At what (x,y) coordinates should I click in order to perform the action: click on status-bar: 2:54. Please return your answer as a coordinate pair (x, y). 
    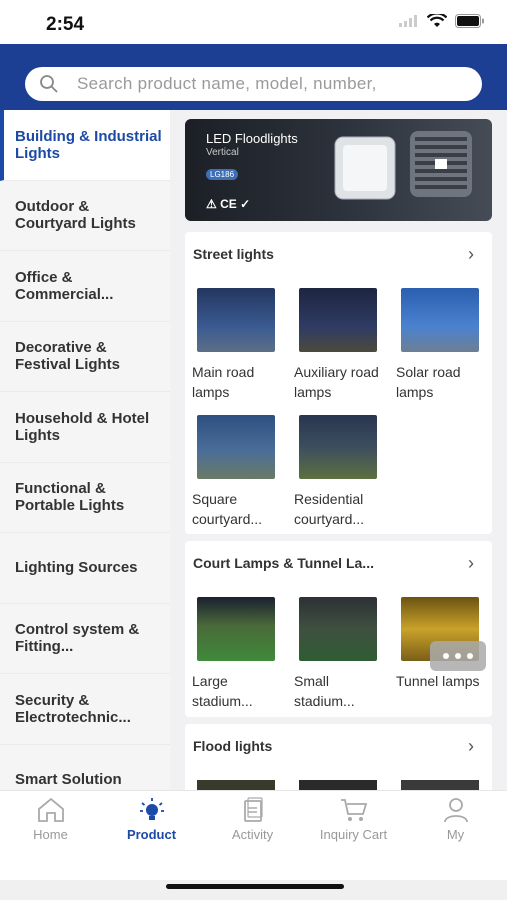
    Looking at the image, I should click on (253, 22).